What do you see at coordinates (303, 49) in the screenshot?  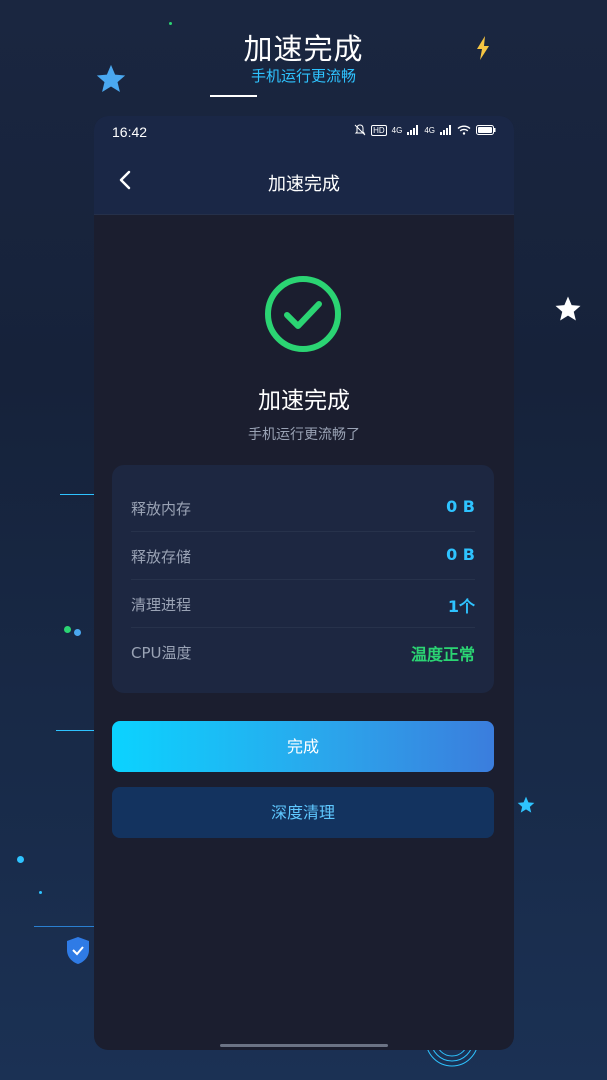 I see `promo-title: 加速完成` at bounding box center [303, 49].